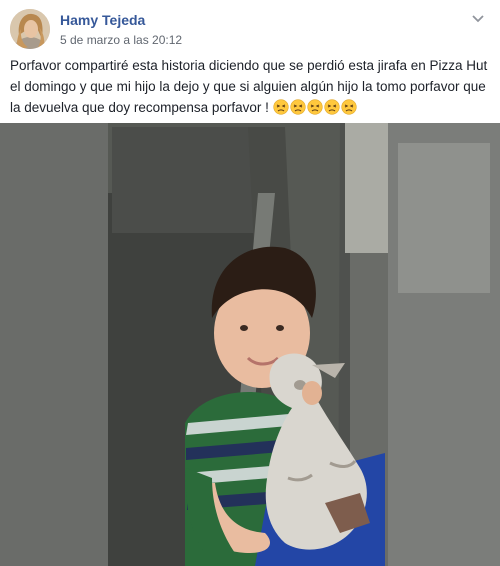 Image resolution: width=500 pixels, height=566 pixels. What do you see at coordinates (250, 30) in the screenshot?
I see `post-header: Hamy Tejeda 5 de marzo a las 20:12` at bounding box center [250, 30].